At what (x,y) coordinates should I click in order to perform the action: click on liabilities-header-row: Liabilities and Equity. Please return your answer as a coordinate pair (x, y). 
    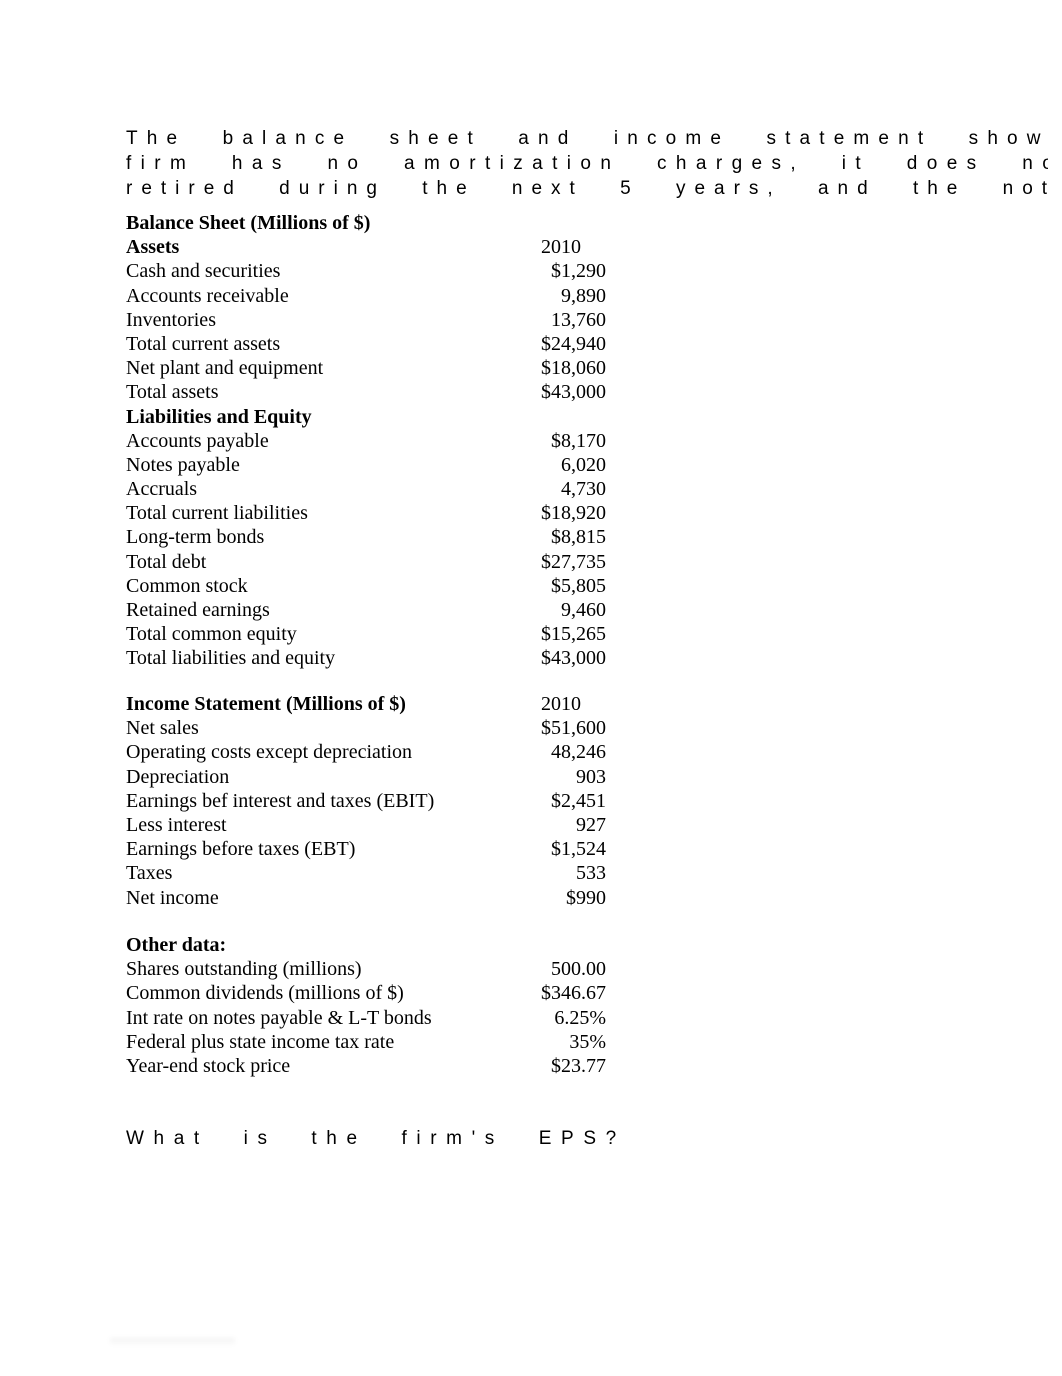
    Looking at the image, I should click on (366, 417).